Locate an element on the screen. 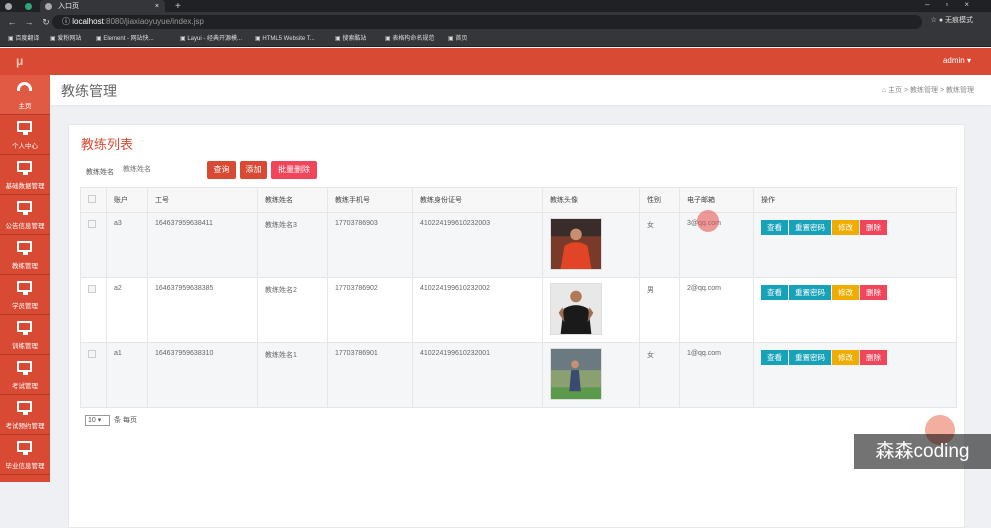 The width and height of the screenshot is (991, 528). bookmark-item: ▣ 表格构命名规范 is located at coordinates (409, 39).